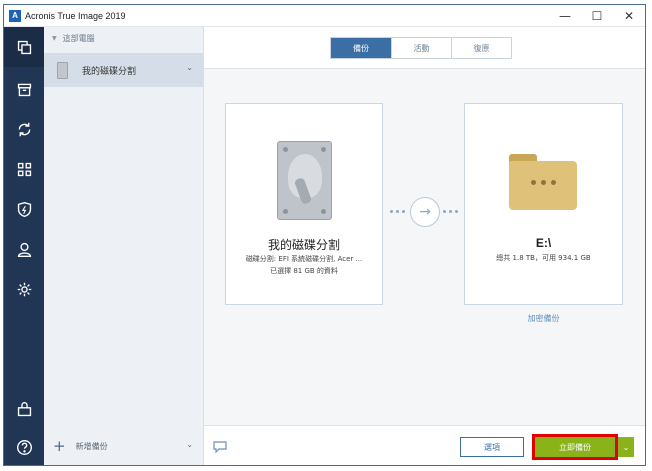 This screenshot has height=471, width=652. Describe the element at coordinates (78, 38) in the screenshot. I see `group-label: 這部電腦` at that location.